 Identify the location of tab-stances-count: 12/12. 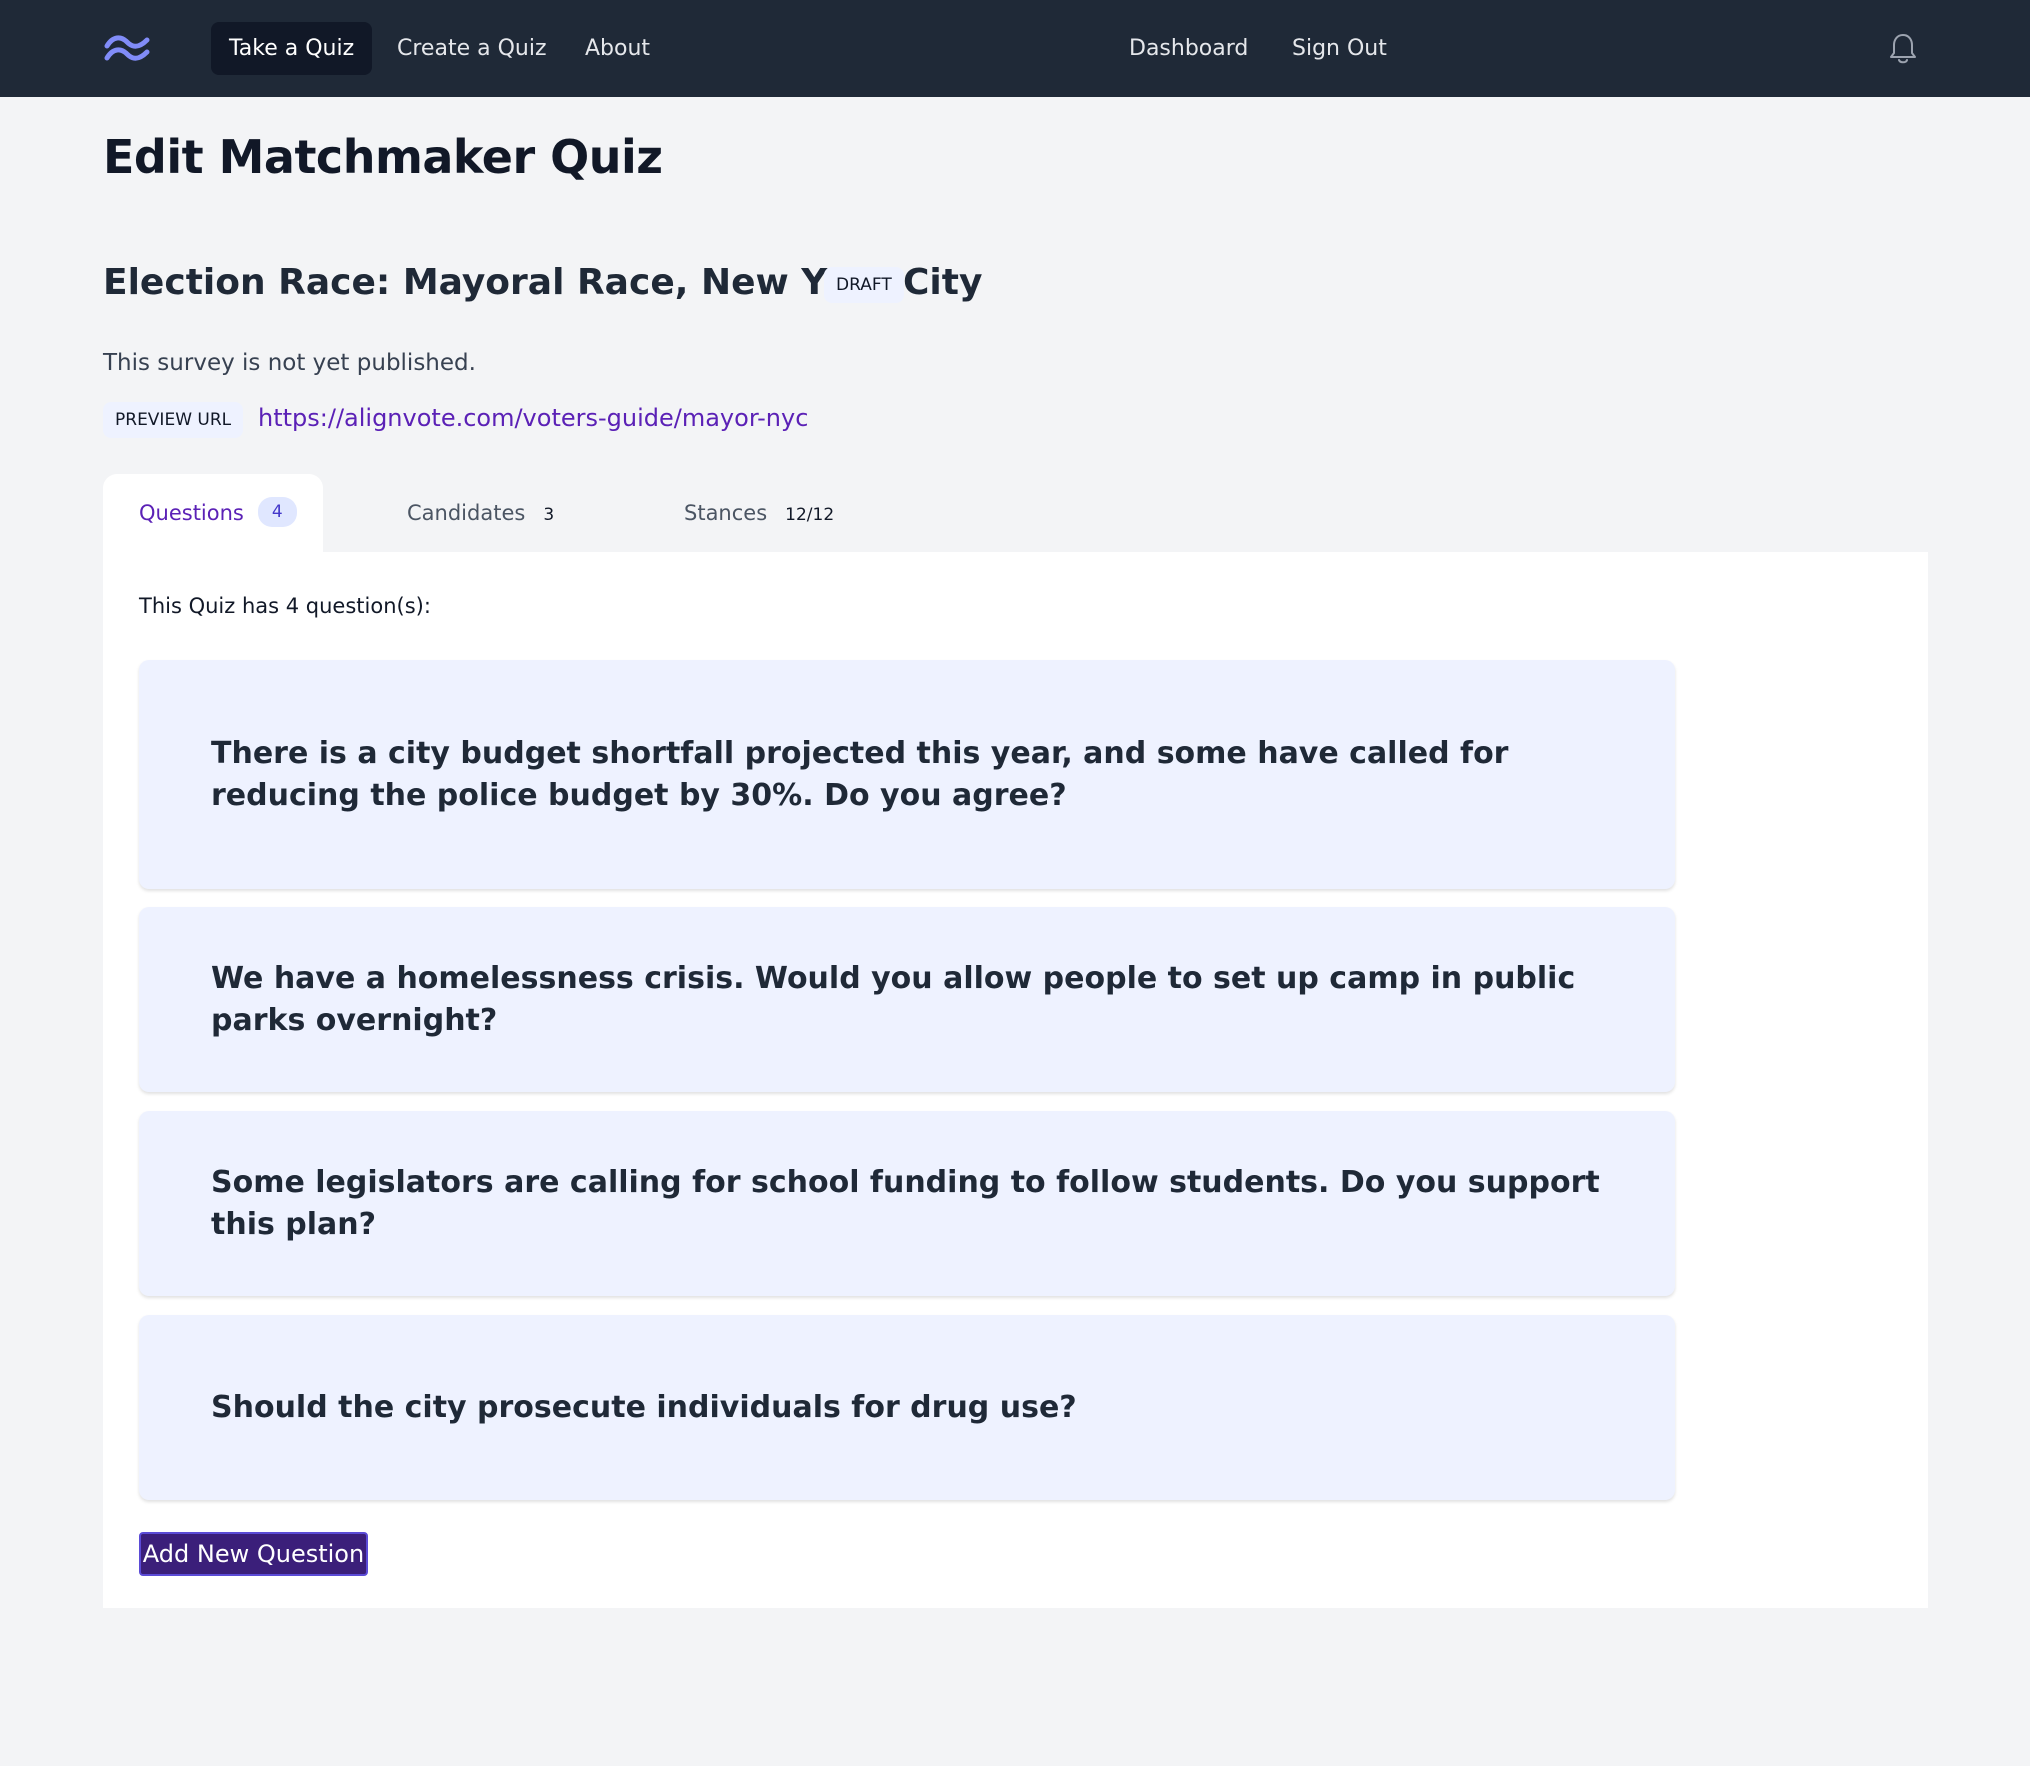
(810, 515).